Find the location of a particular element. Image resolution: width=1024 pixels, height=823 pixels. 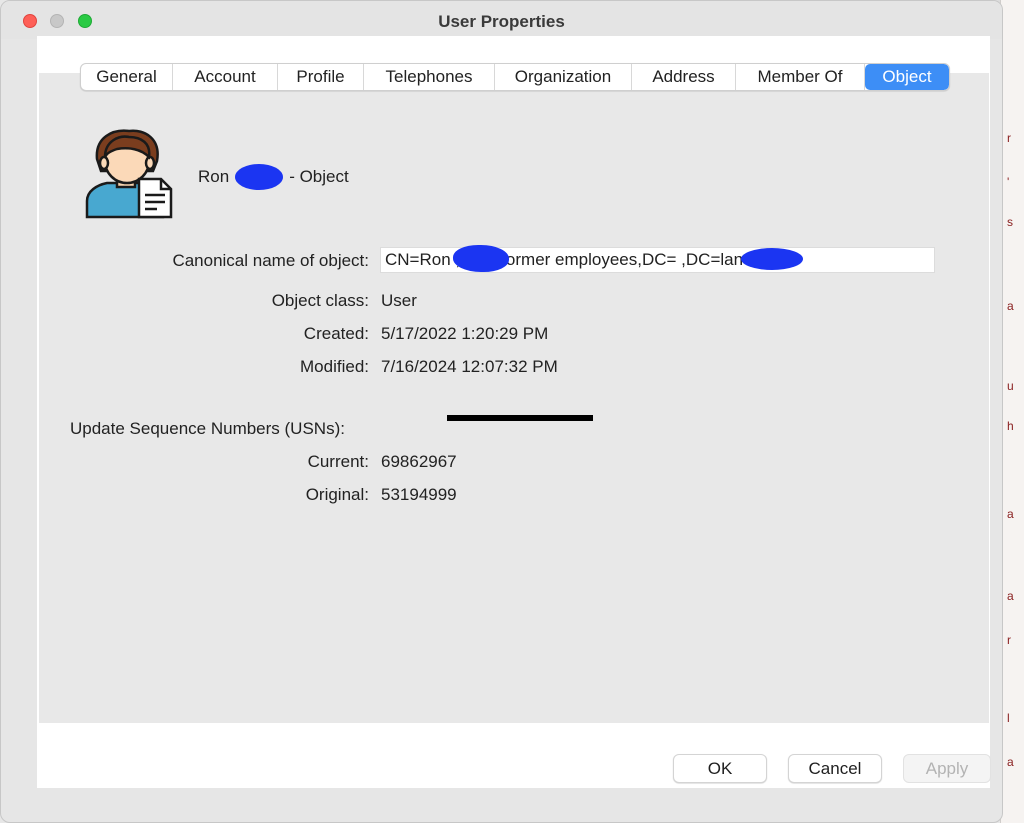

apply-button: Apply is located at coordinates (947, 768).